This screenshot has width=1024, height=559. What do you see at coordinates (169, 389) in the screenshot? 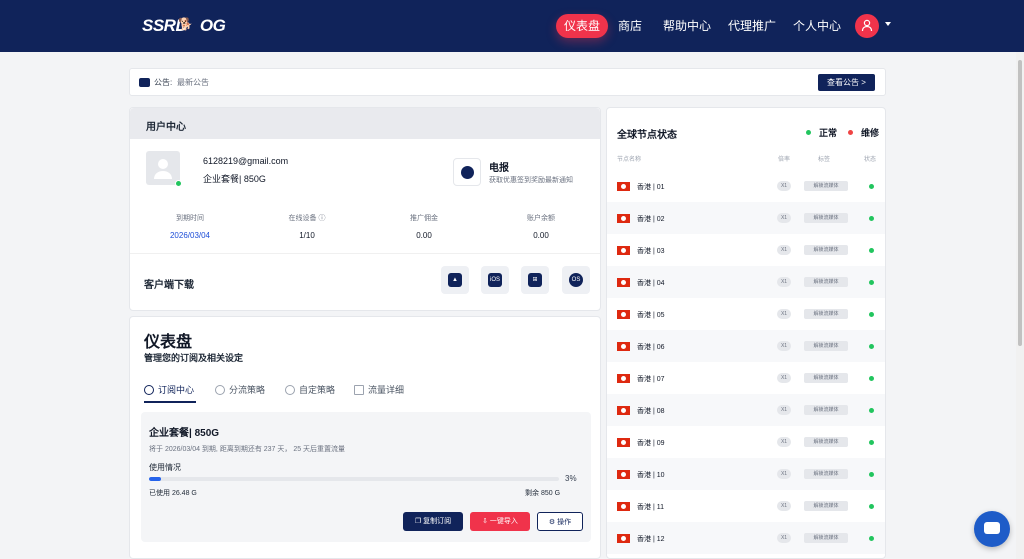
I see `tab-subscription-center: 订阅中心` at bounding box center [169, 389].